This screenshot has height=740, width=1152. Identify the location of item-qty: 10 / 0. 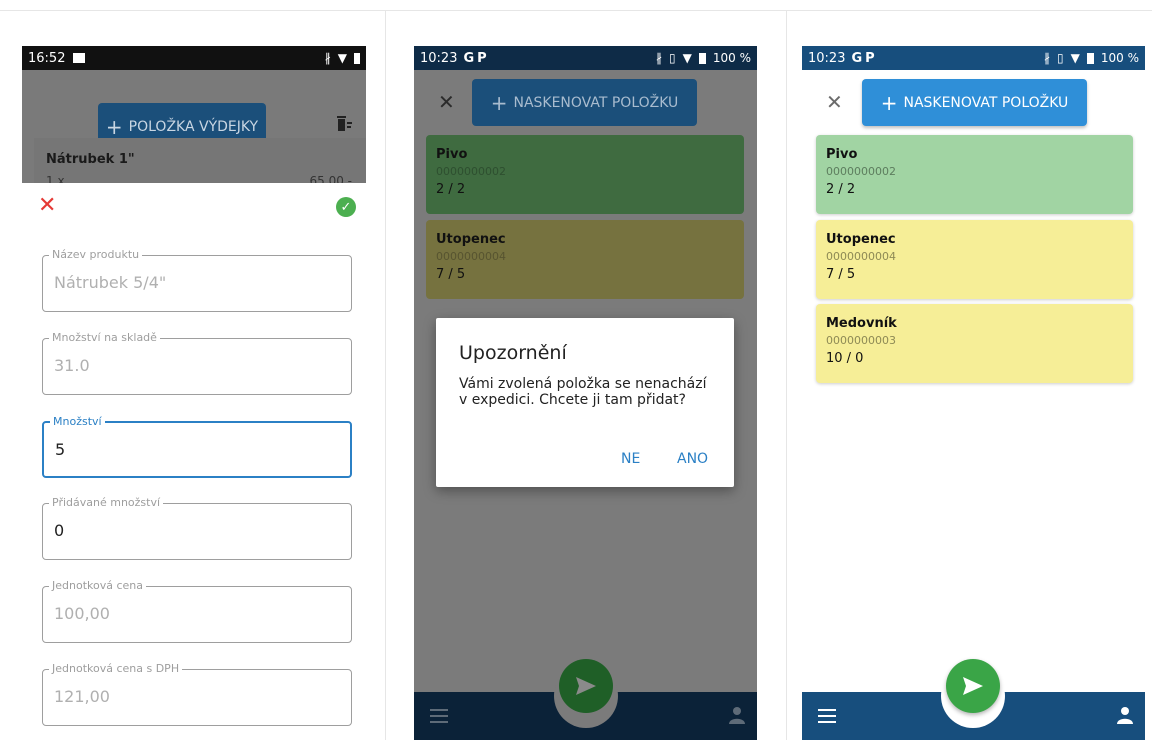
(845, 358).